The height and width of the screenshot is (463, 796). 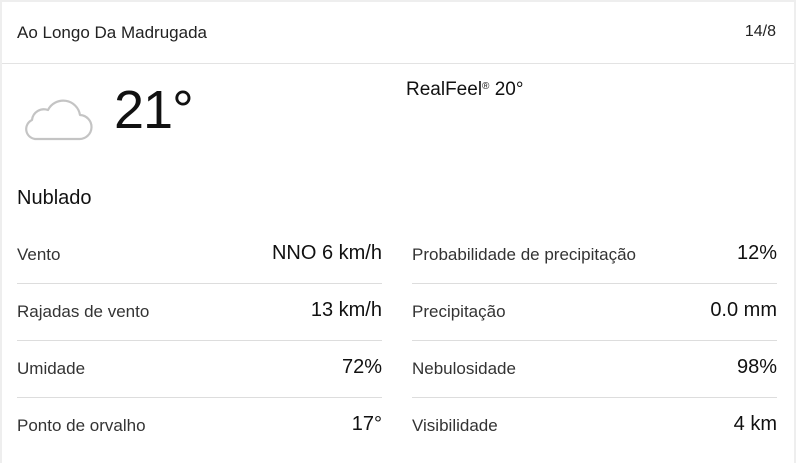 I want to click on detail-row-cloud-cover: Nebulosidade 98%, so click(x=594, y=369).